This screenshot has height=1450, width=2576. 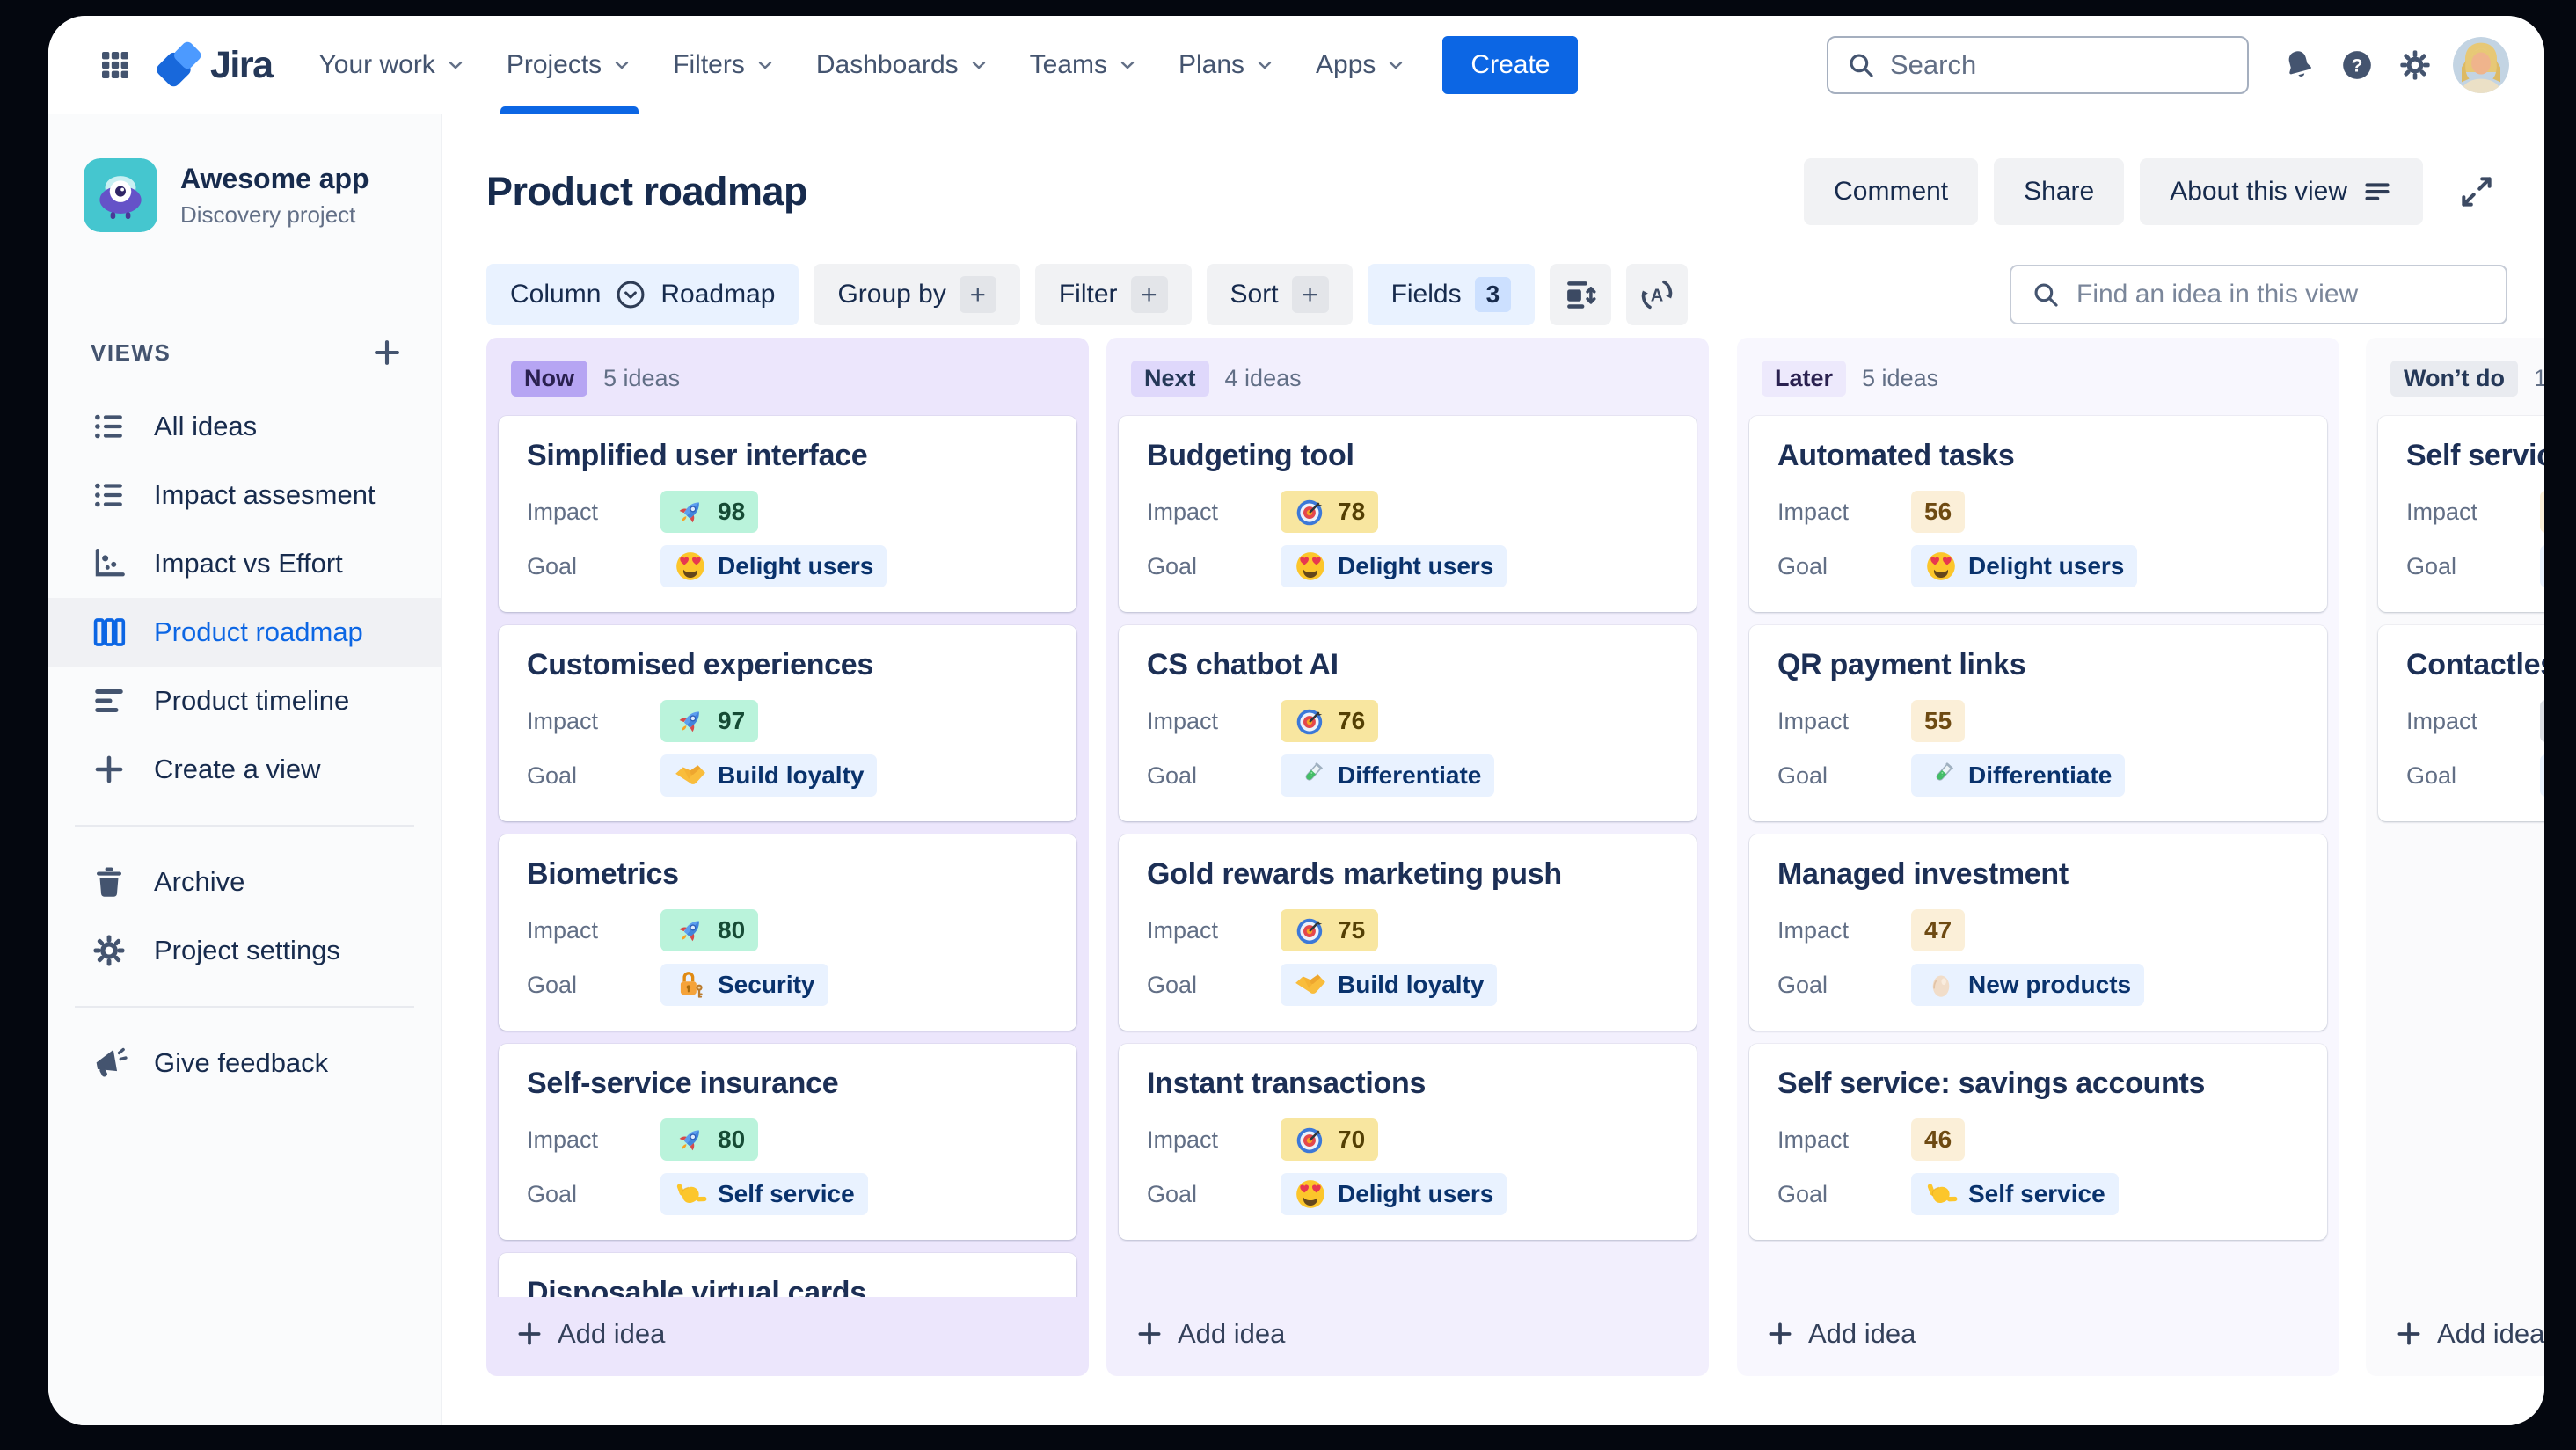 I want to click on app-switcher-button, so click(x=115, y=65).